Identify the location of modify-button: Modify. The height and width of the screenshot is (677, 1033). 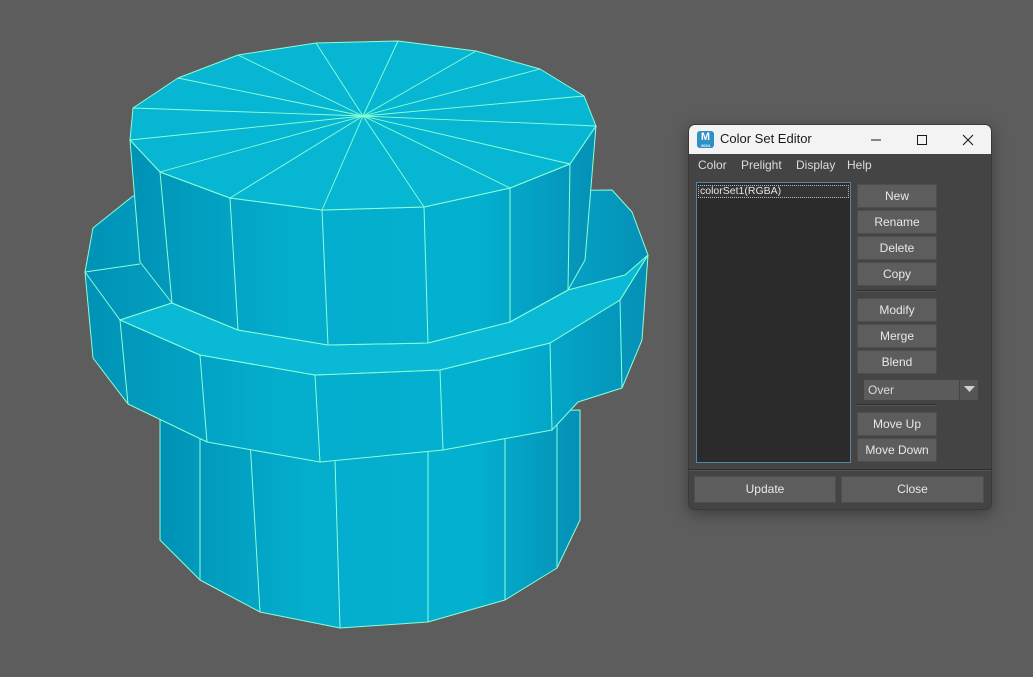
(897, 310).